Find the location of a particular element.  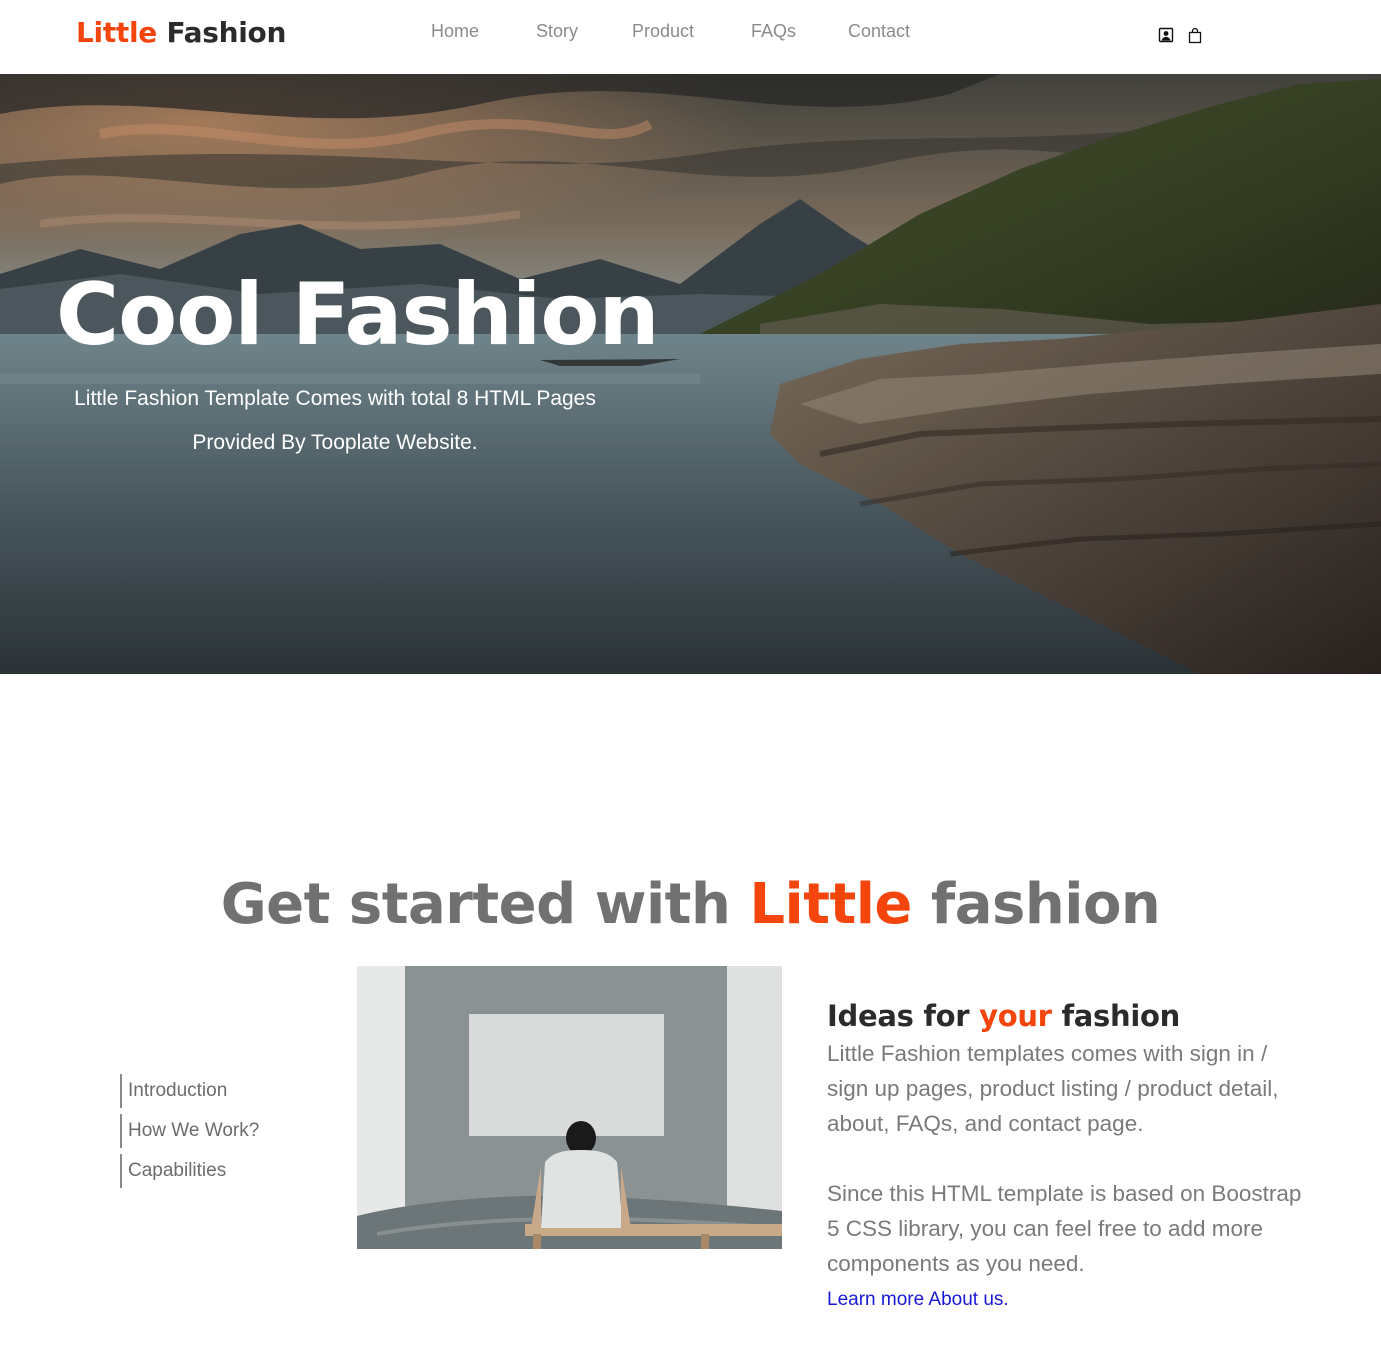

brand-logo: Little Fashion is located at coordinates (181, 32).